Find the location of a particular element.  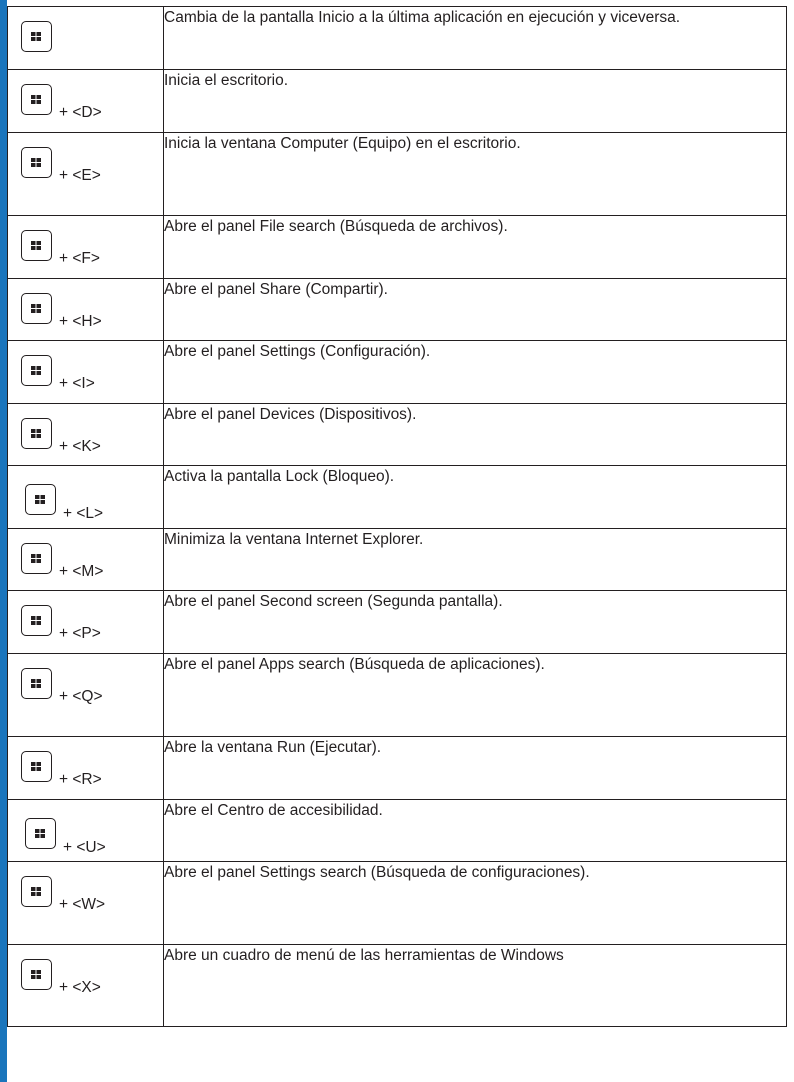

key-cell: + <U> is located at coordinates (85, 830).